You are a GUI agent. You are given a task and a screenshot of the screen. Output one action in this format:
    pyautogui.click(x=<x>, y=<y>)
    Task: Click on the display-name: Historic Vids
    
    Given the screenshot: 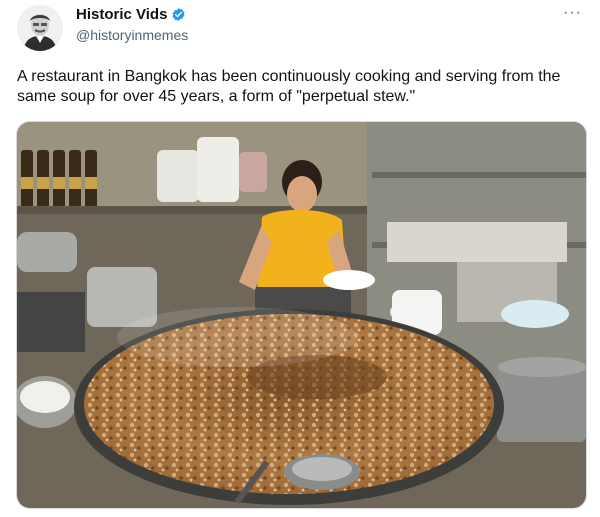 What is the action you would take?
    pyautogui.click(x=121, y=14)
    